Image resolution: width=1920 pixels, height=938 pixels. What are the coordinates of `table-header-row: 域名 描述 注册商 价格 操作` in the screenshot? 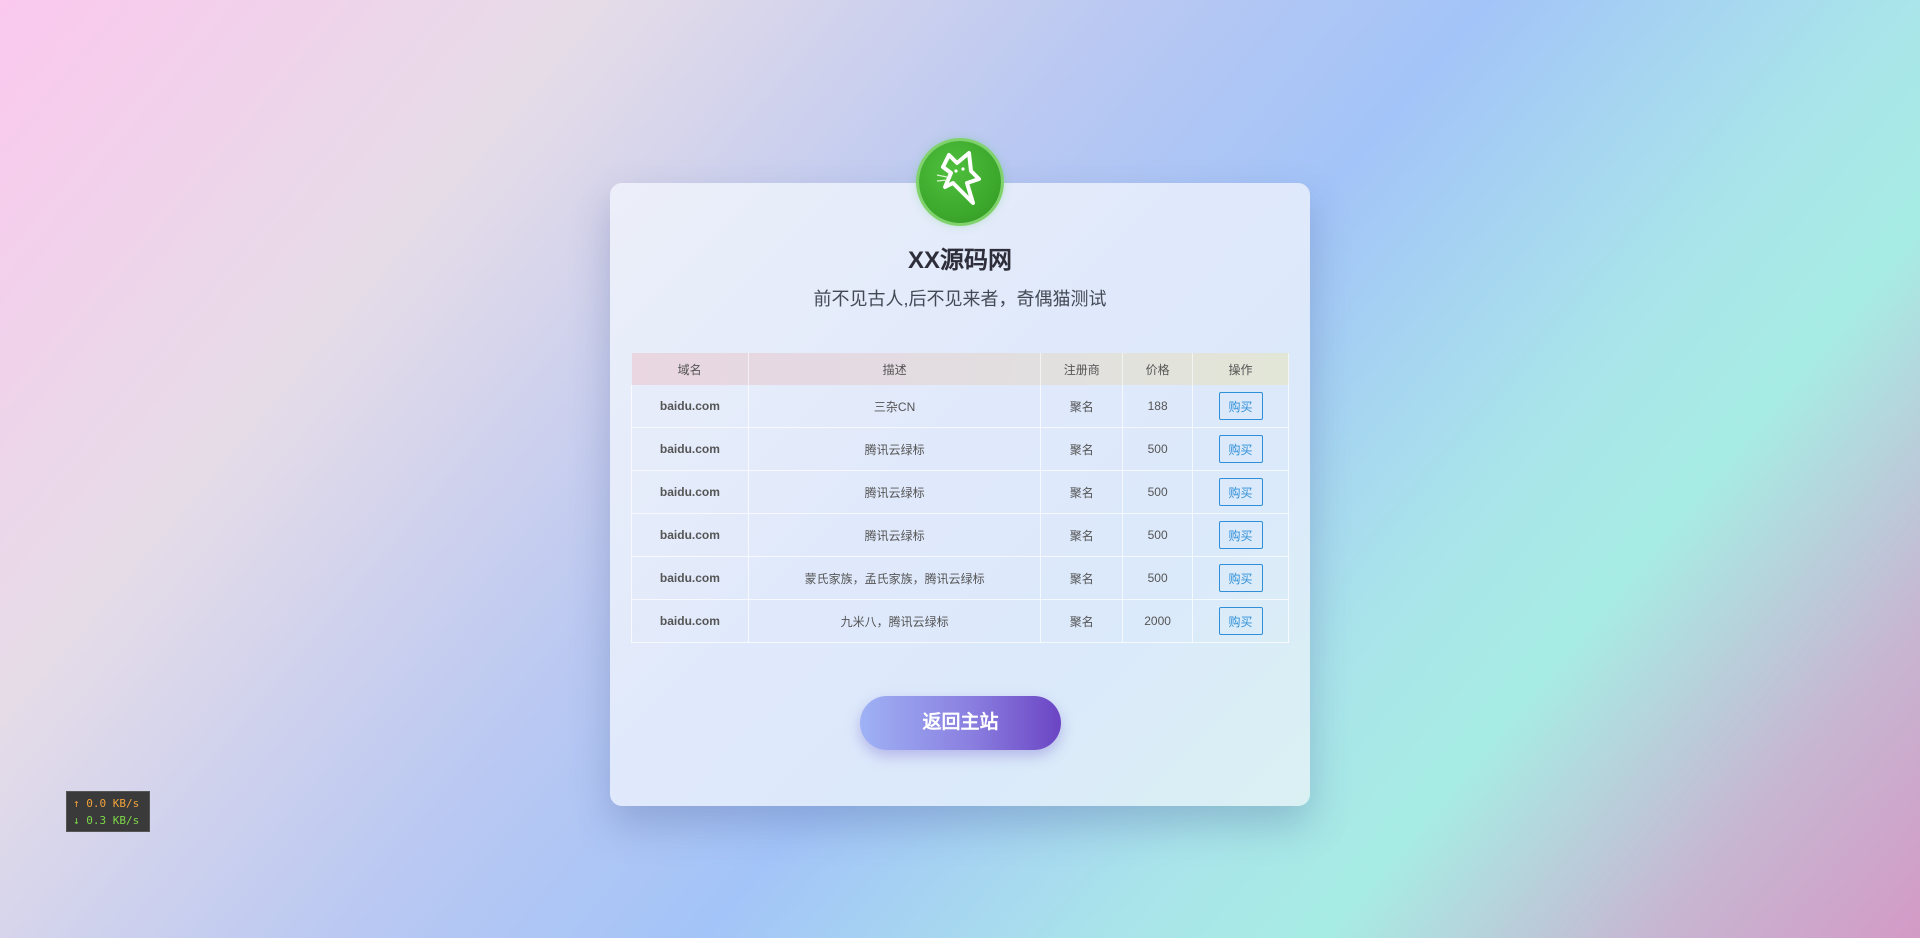 It's located at (960, 369).